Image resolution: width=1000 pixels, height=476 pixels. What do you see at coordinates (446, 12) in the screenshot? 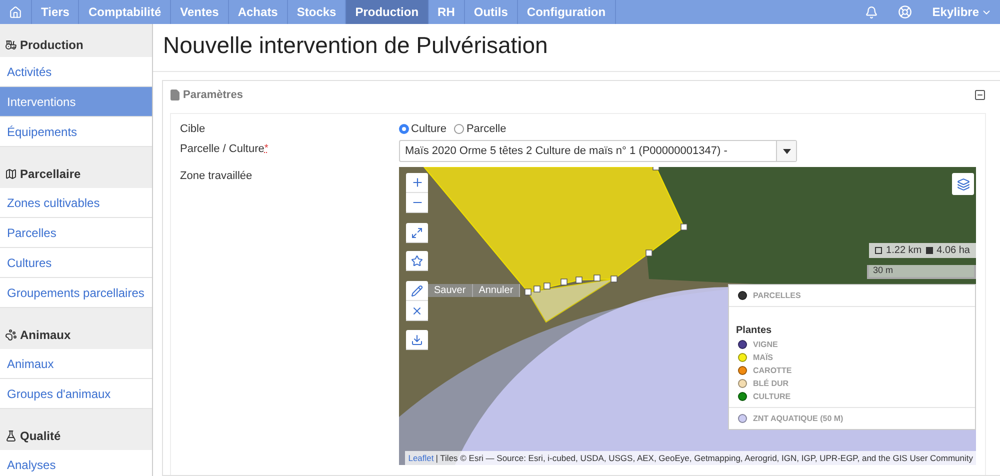
I see `nav-tab: RH` at bounding box center [446, 12].